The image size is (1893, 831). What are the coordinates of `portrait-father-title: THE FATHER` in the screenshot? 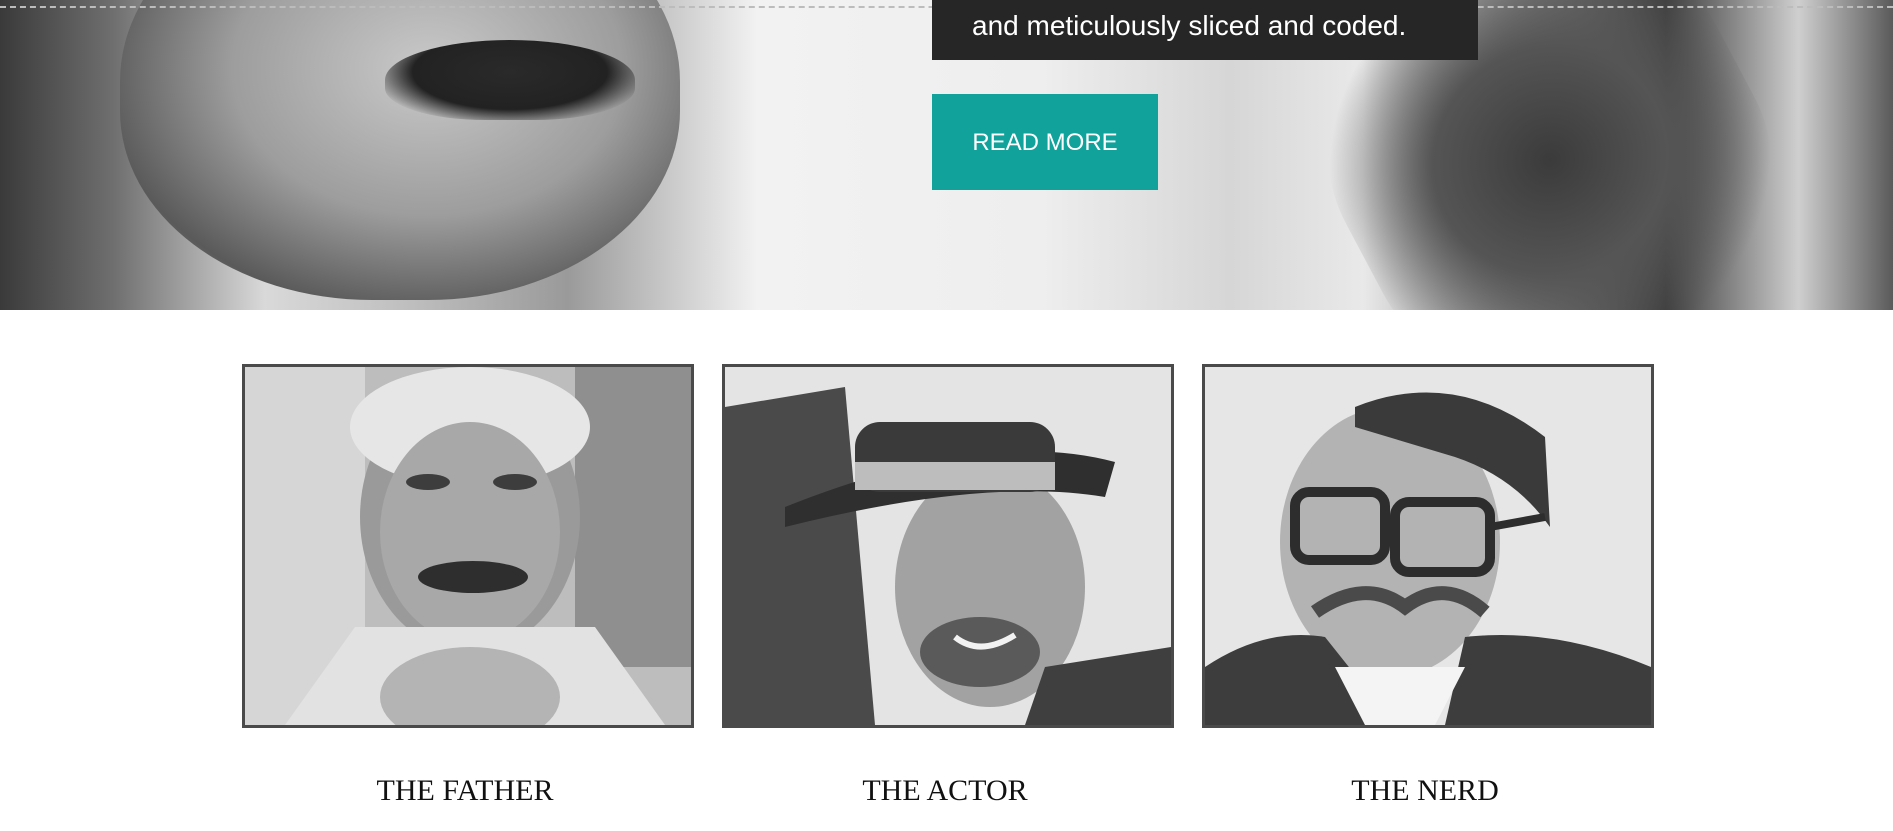 It's located at (465, 790).